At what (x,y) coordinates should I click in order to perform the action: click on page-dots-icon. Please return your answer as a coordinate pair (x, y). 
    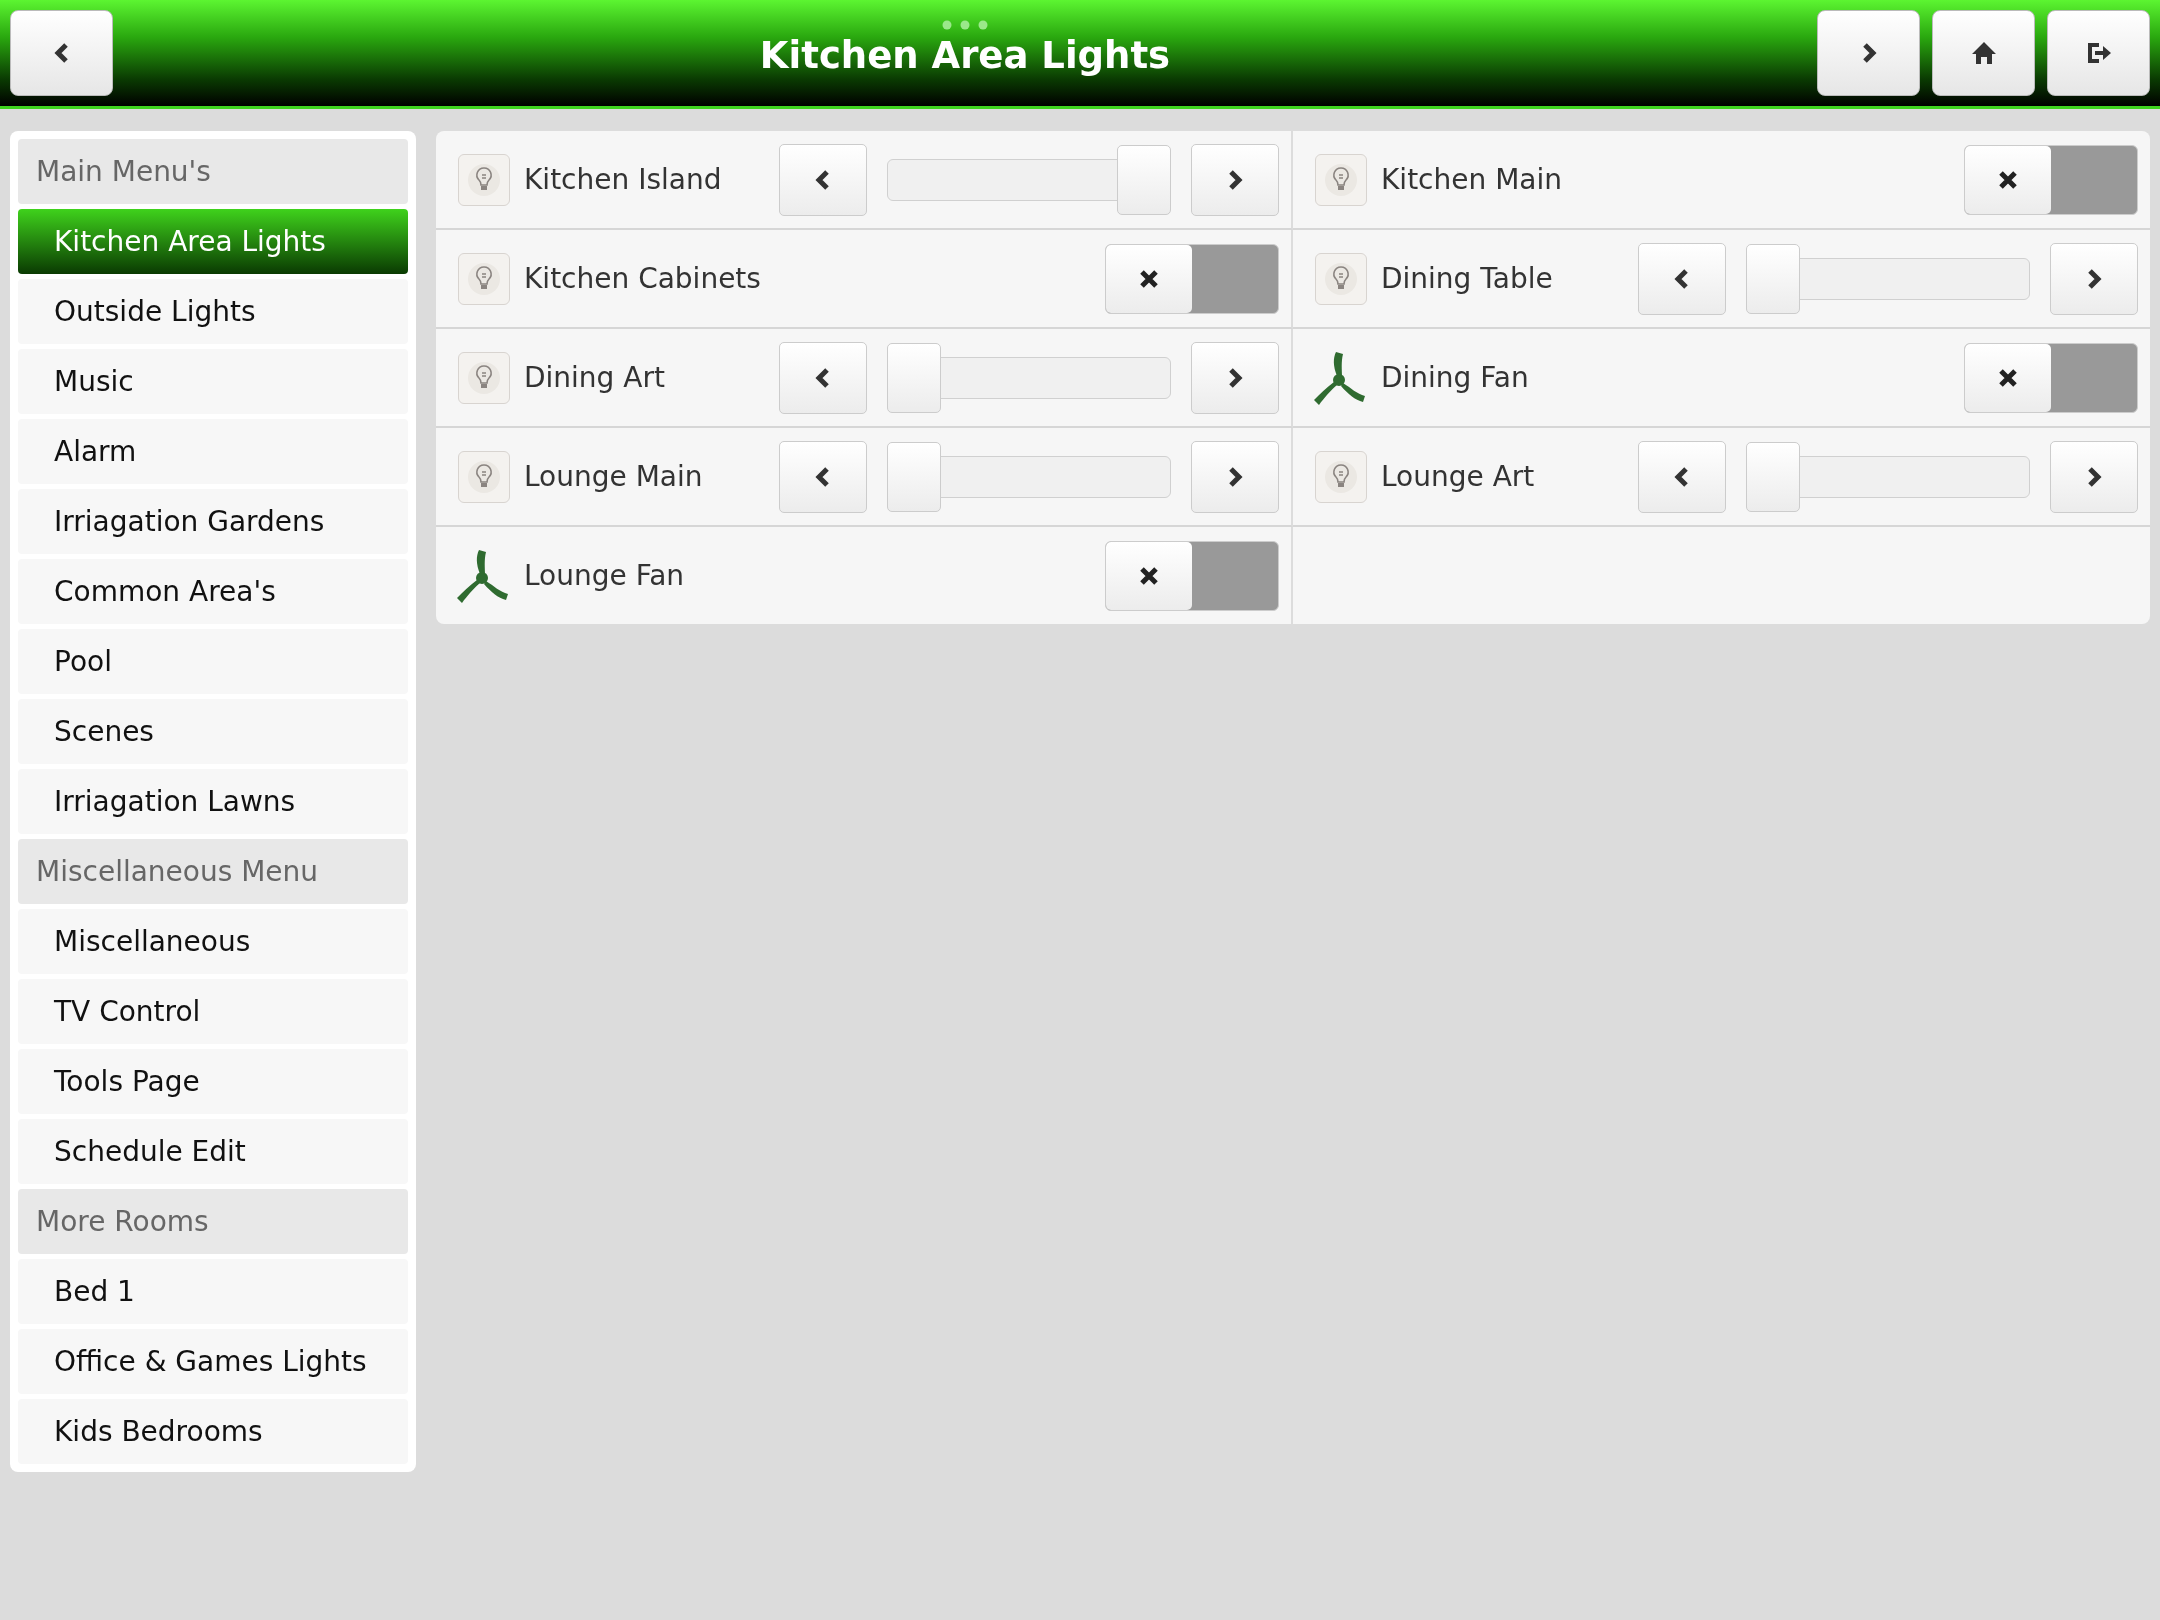
    Looking at the image, I should click on (965, 24).